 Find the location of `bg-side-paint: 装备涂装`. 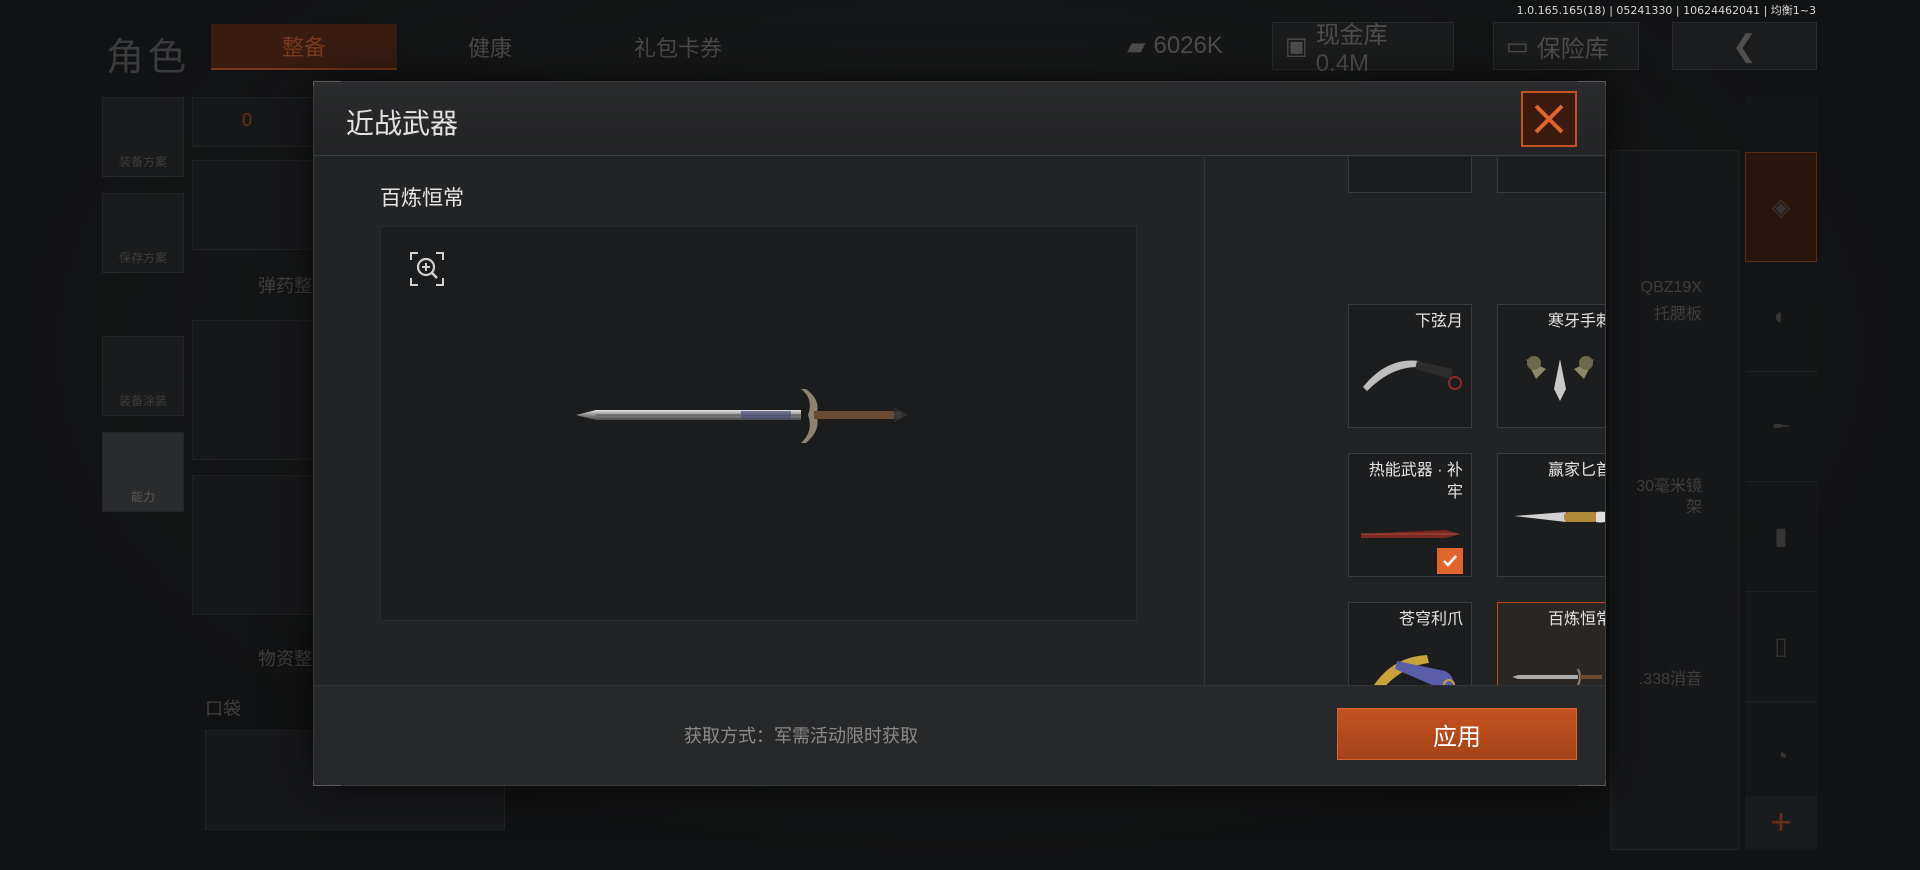

bg-side-paint: 装备涂装 is located at coordinates (143, 376).